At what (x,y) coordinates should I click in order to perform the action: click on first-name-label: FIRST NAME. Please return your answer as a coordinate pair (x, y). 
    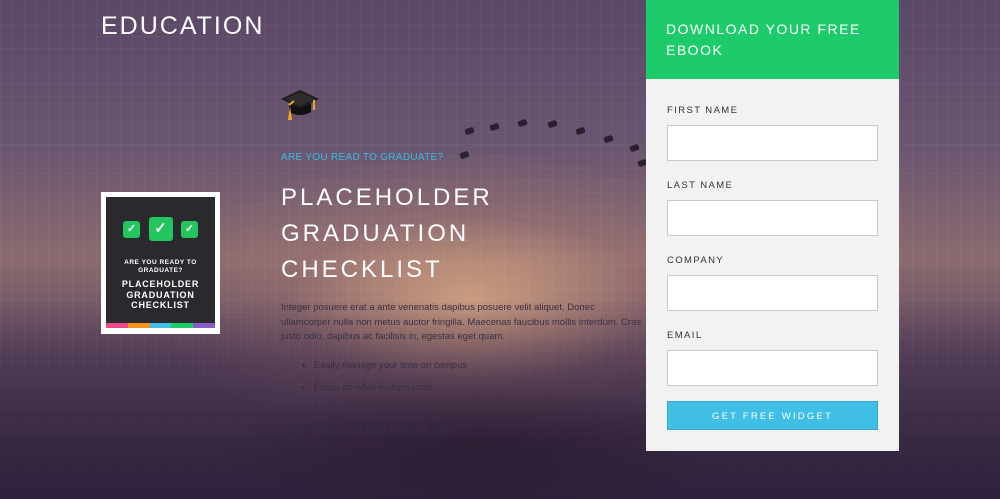
    Looking at the image, I should click on (703, 110).